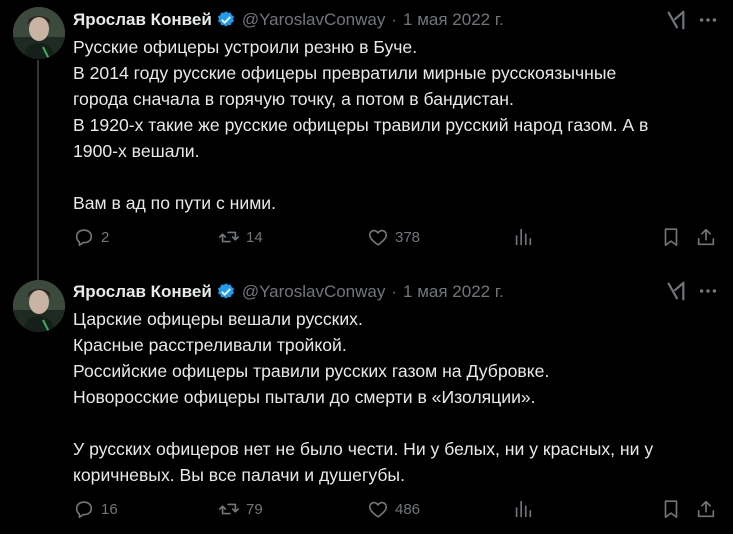  What do you see at coordinates (254, 509) in the screenshot?
I see `repost-count: 79` at bounding box center [254, 509].